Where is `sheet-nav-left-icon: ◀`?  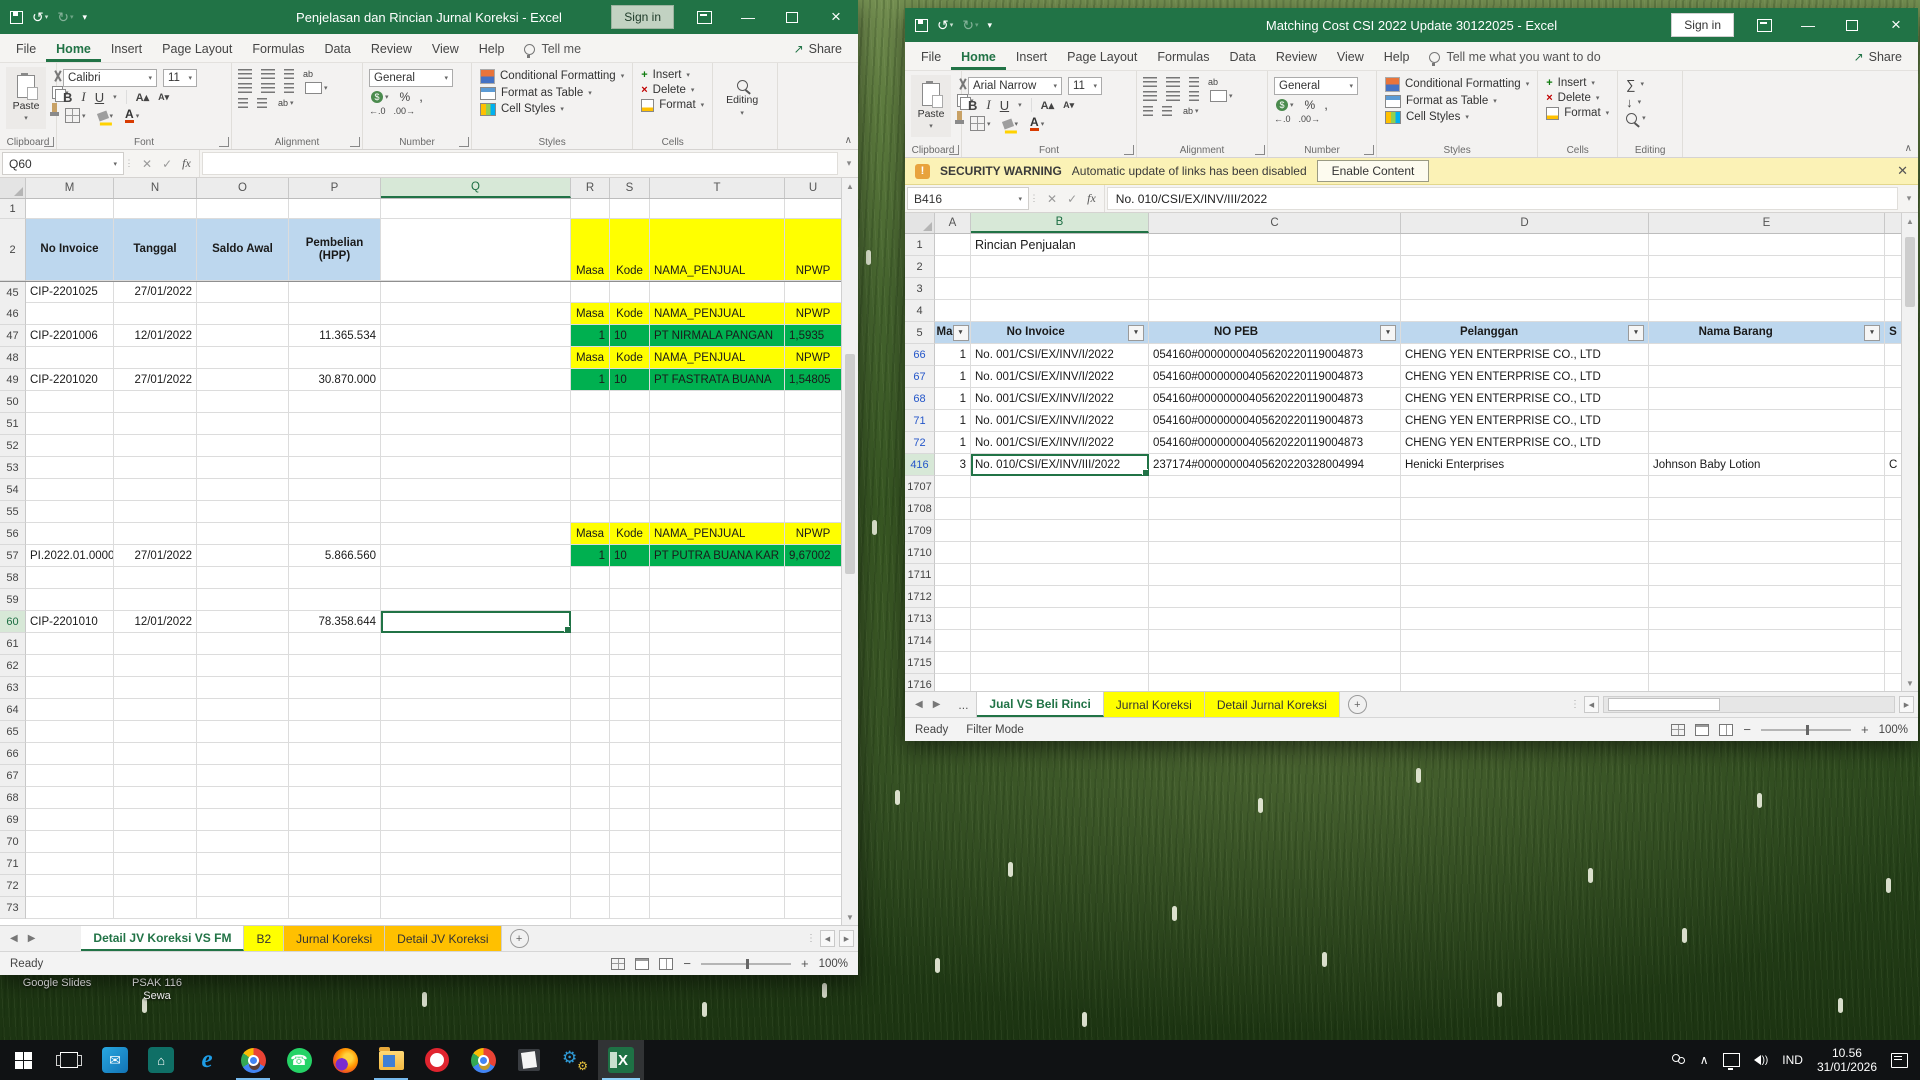
sheet-nav-left-icon: ◀ is located at coordinates (14, 938).